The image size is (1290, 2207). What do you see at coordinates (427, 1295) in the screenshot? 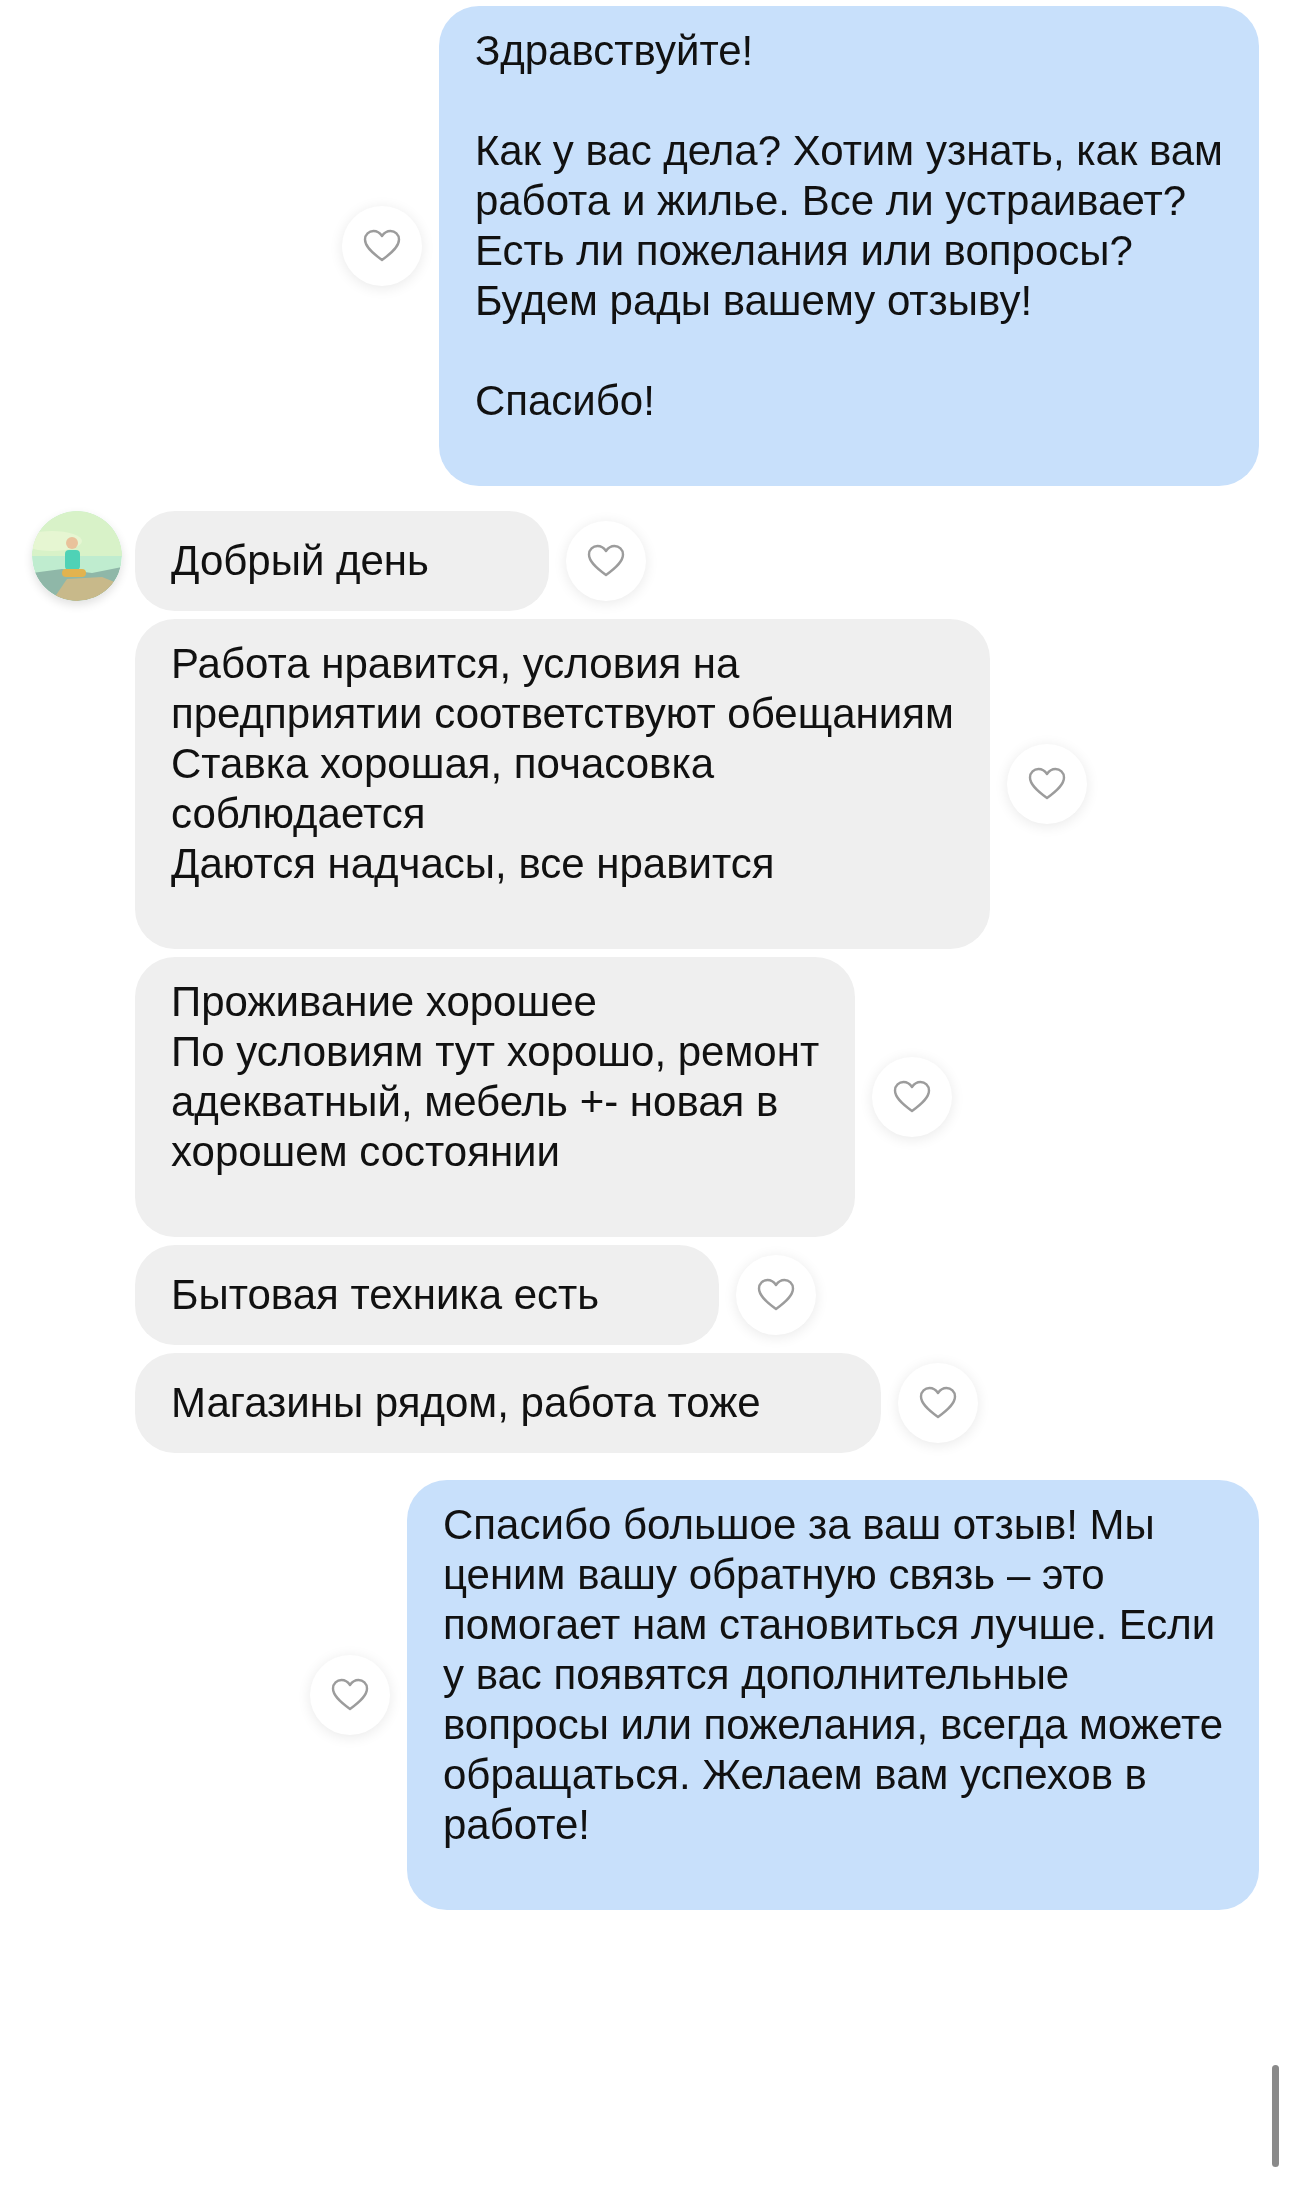
I see `message-bubble: Бытовая техника есть` at bounding box center [427, 1295].